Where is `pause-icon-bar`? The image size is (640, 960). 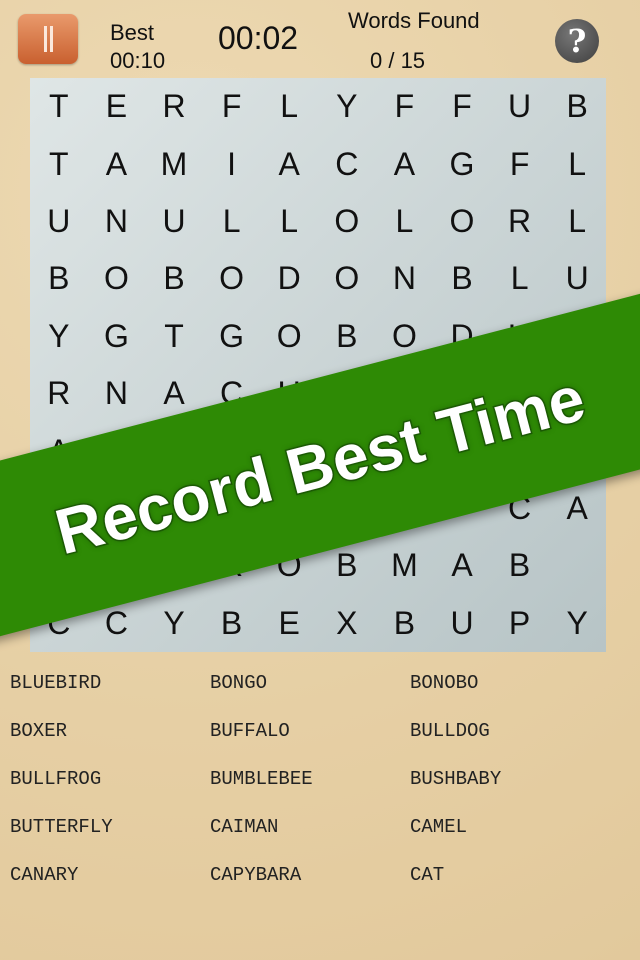
pause-icon-bar is located at coordinates (51, 39).